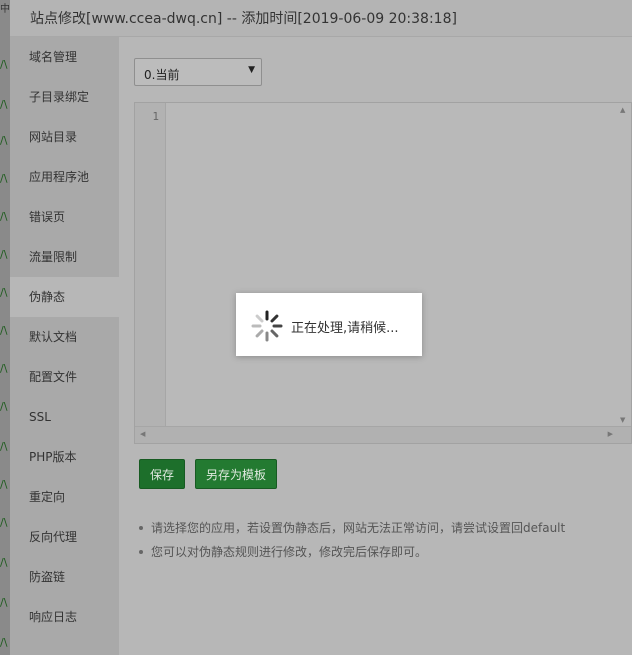  Describe the element at coordinates (64, 217) in the screenshot. I see `sidebar-item-error-page: 错误页` at that location.